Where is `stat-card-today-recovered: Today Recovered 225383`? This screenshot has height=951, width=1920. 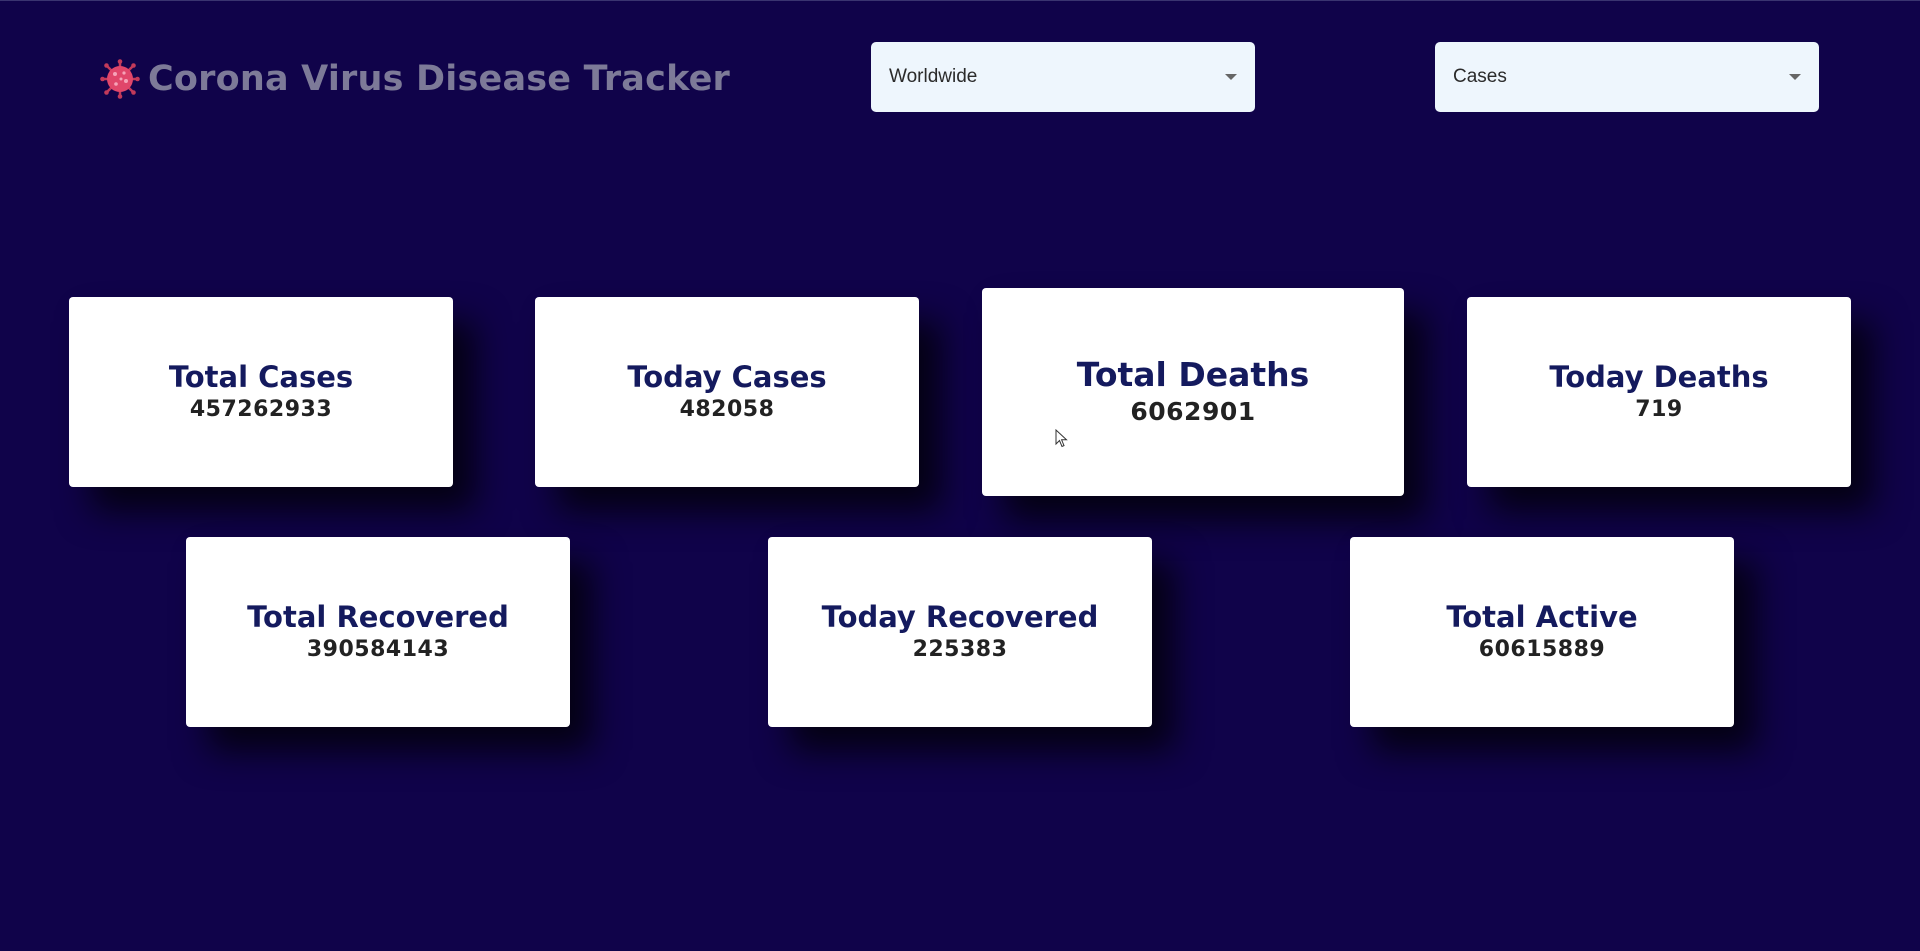
stat-card-today-recovered: Today Recovered 225383 is located at coordinates (960, 632).